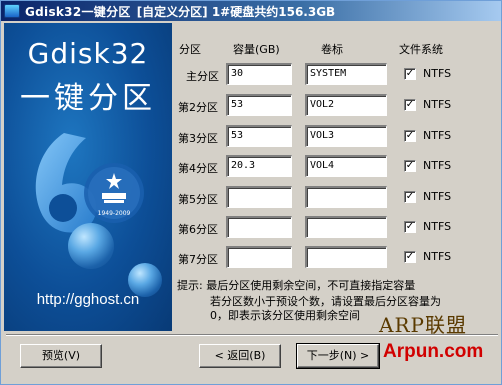 The image size is (502, 385). Describe the element at coordinates (236, 11) in the screenshot. I see `window-subtitle: [自定义分区] 1#硬盘共约156.3GB` at that location.